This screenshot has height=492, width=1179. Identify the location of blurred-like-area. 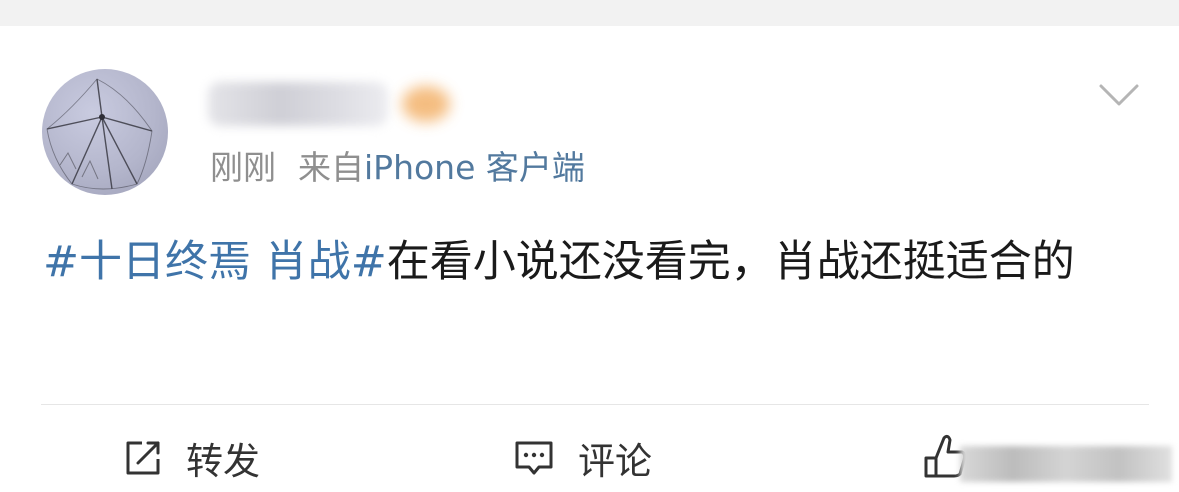
(1066, 464).